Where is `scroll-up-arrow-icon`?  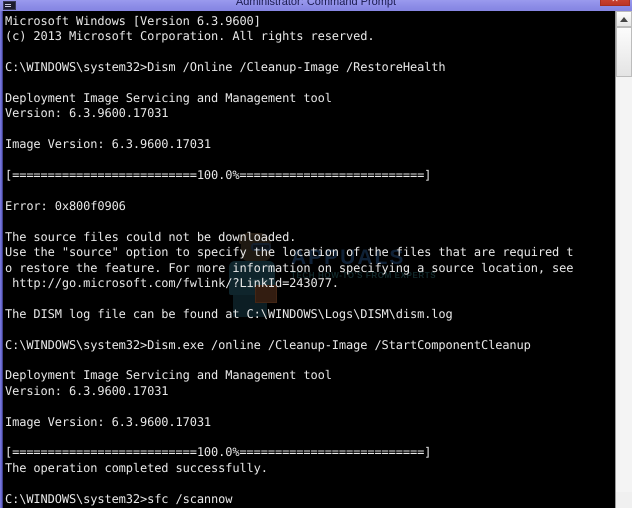 scroll-up-arrow-icon is located at coordinates (624, 19).